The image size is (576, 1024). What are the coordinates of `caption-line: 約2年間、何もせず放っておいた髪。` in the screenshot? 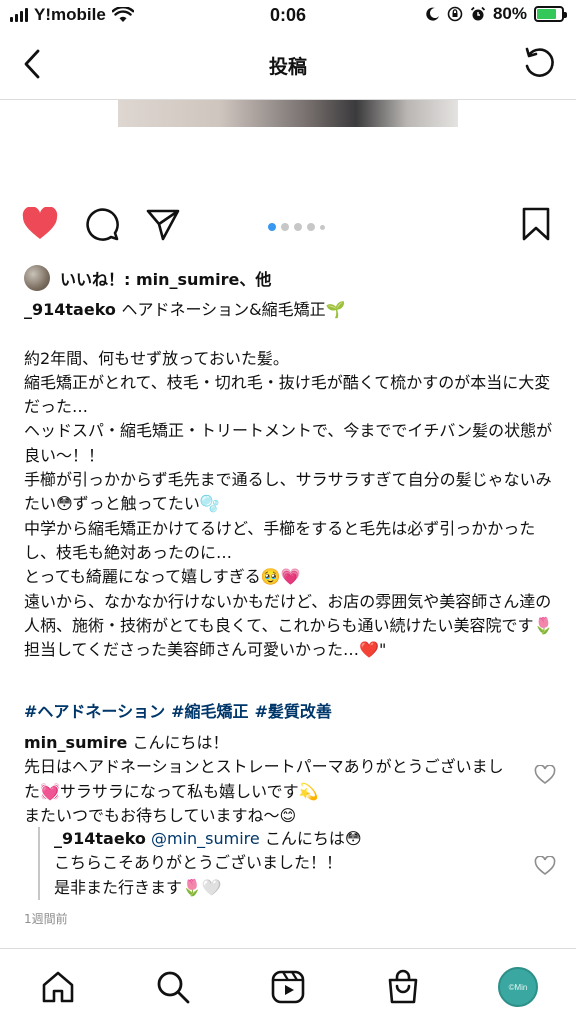 It's located at (156, 358).